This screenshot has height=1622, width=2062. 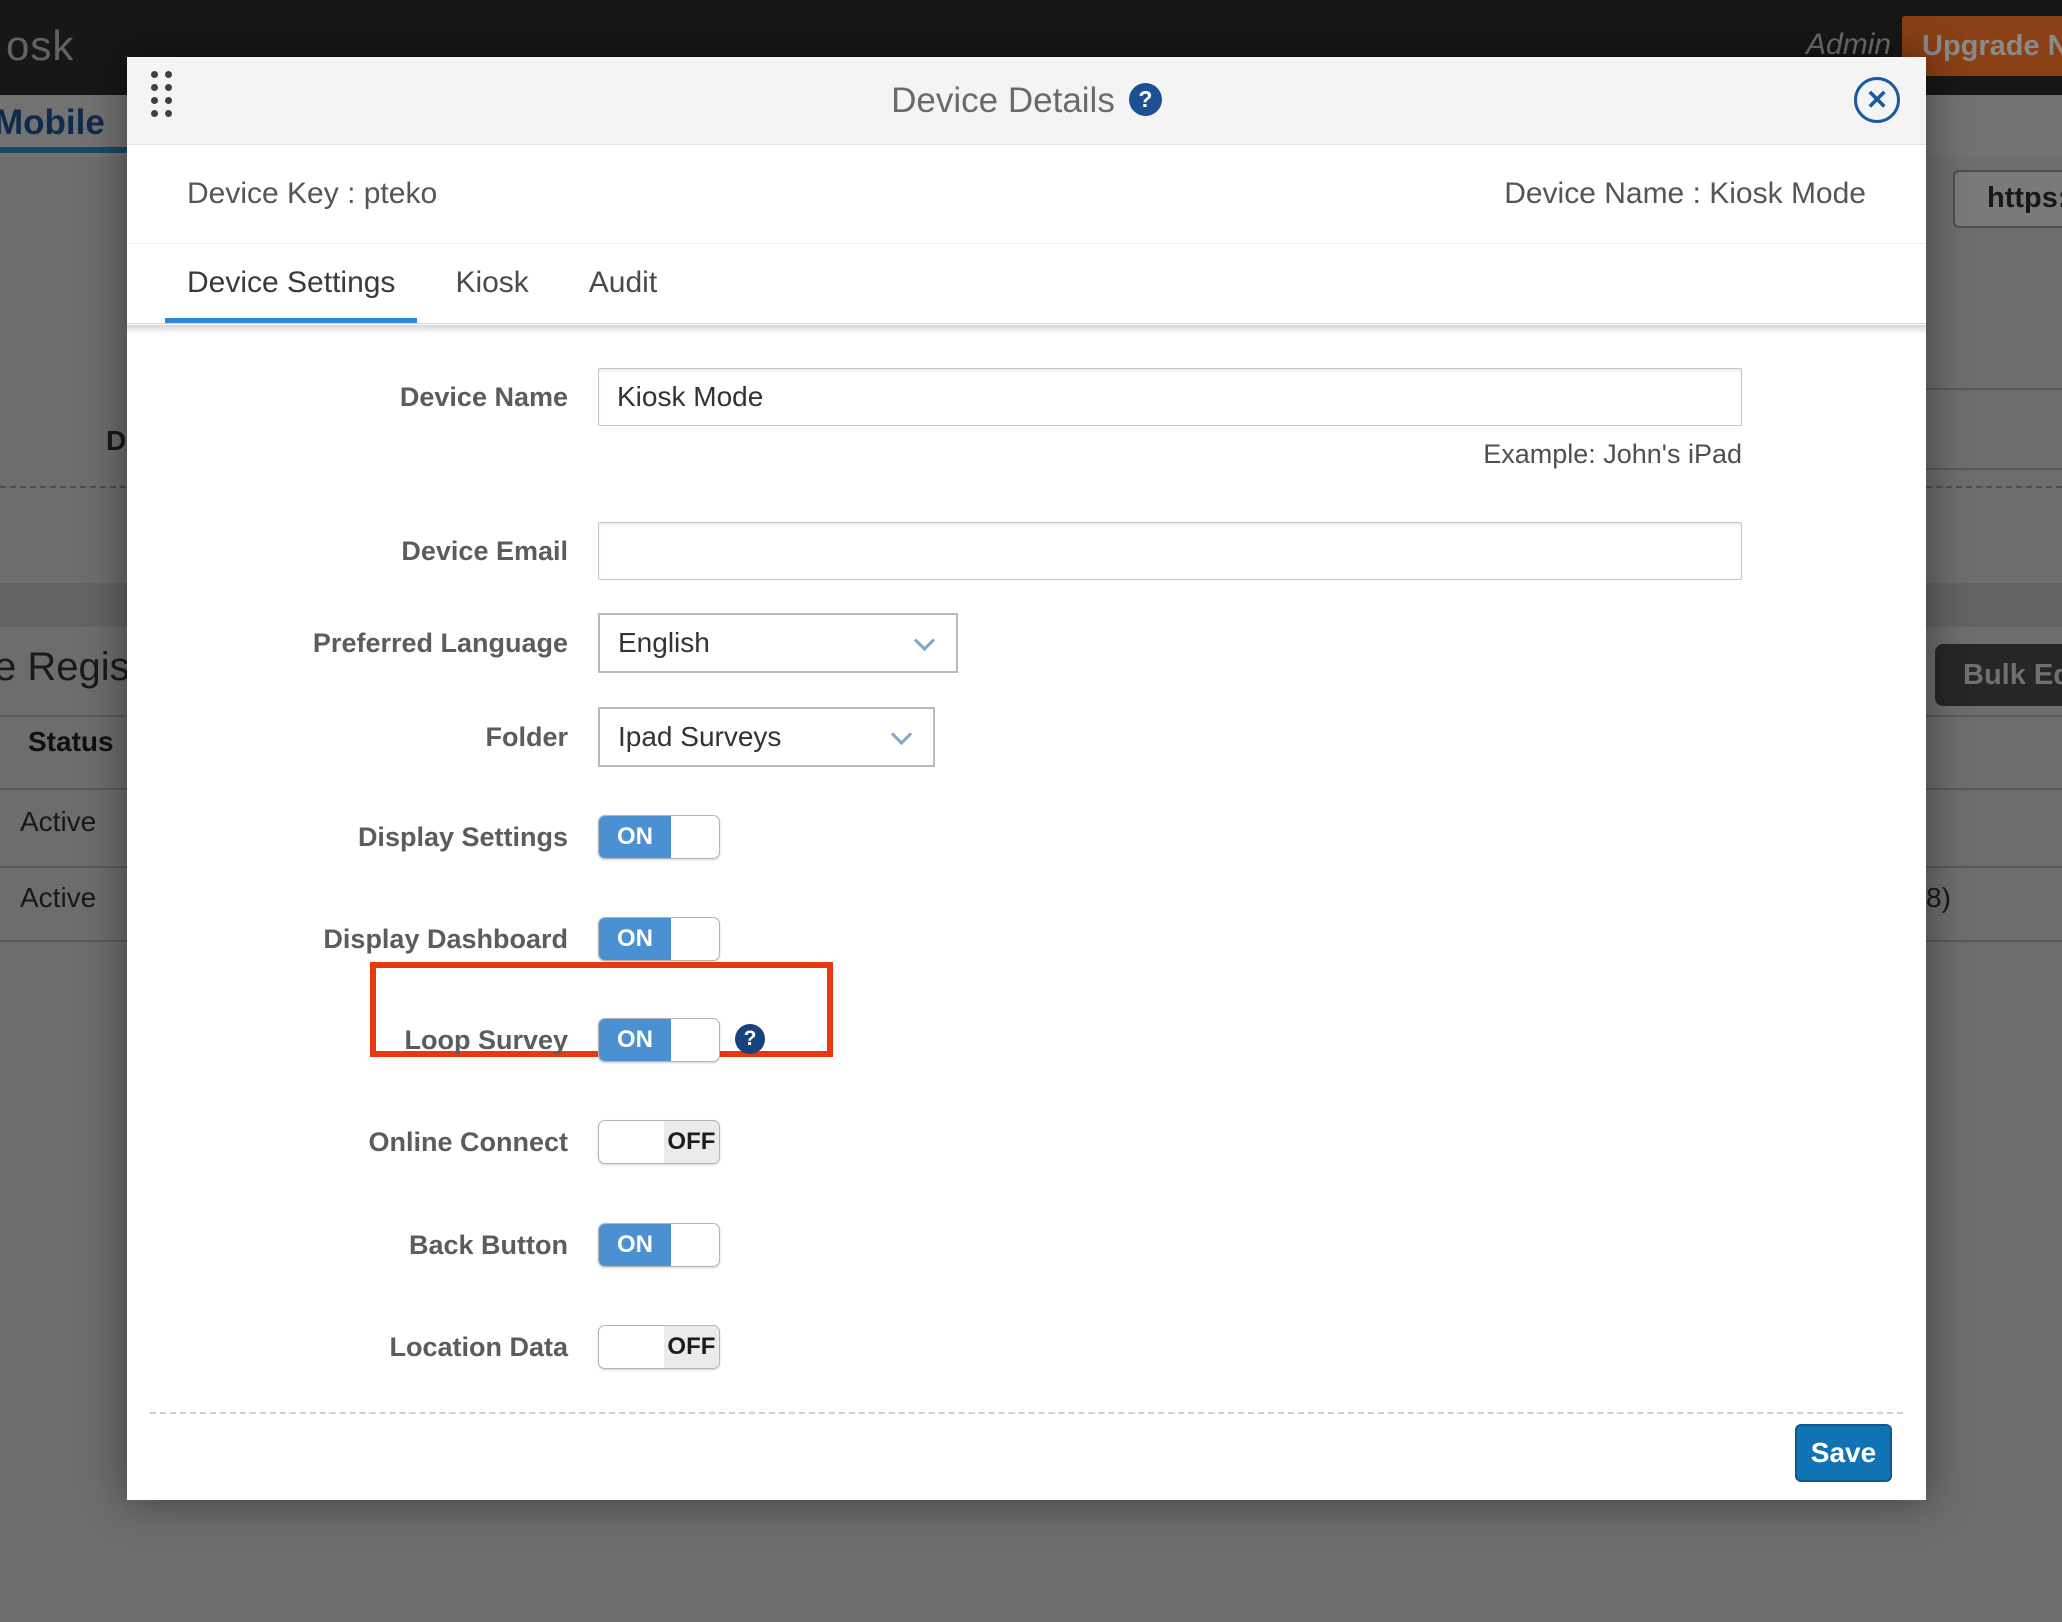 What do you see at coordinates (1170, 397) in the screenshot?
I see `device-name-input` at bounding box center [1170, 397].